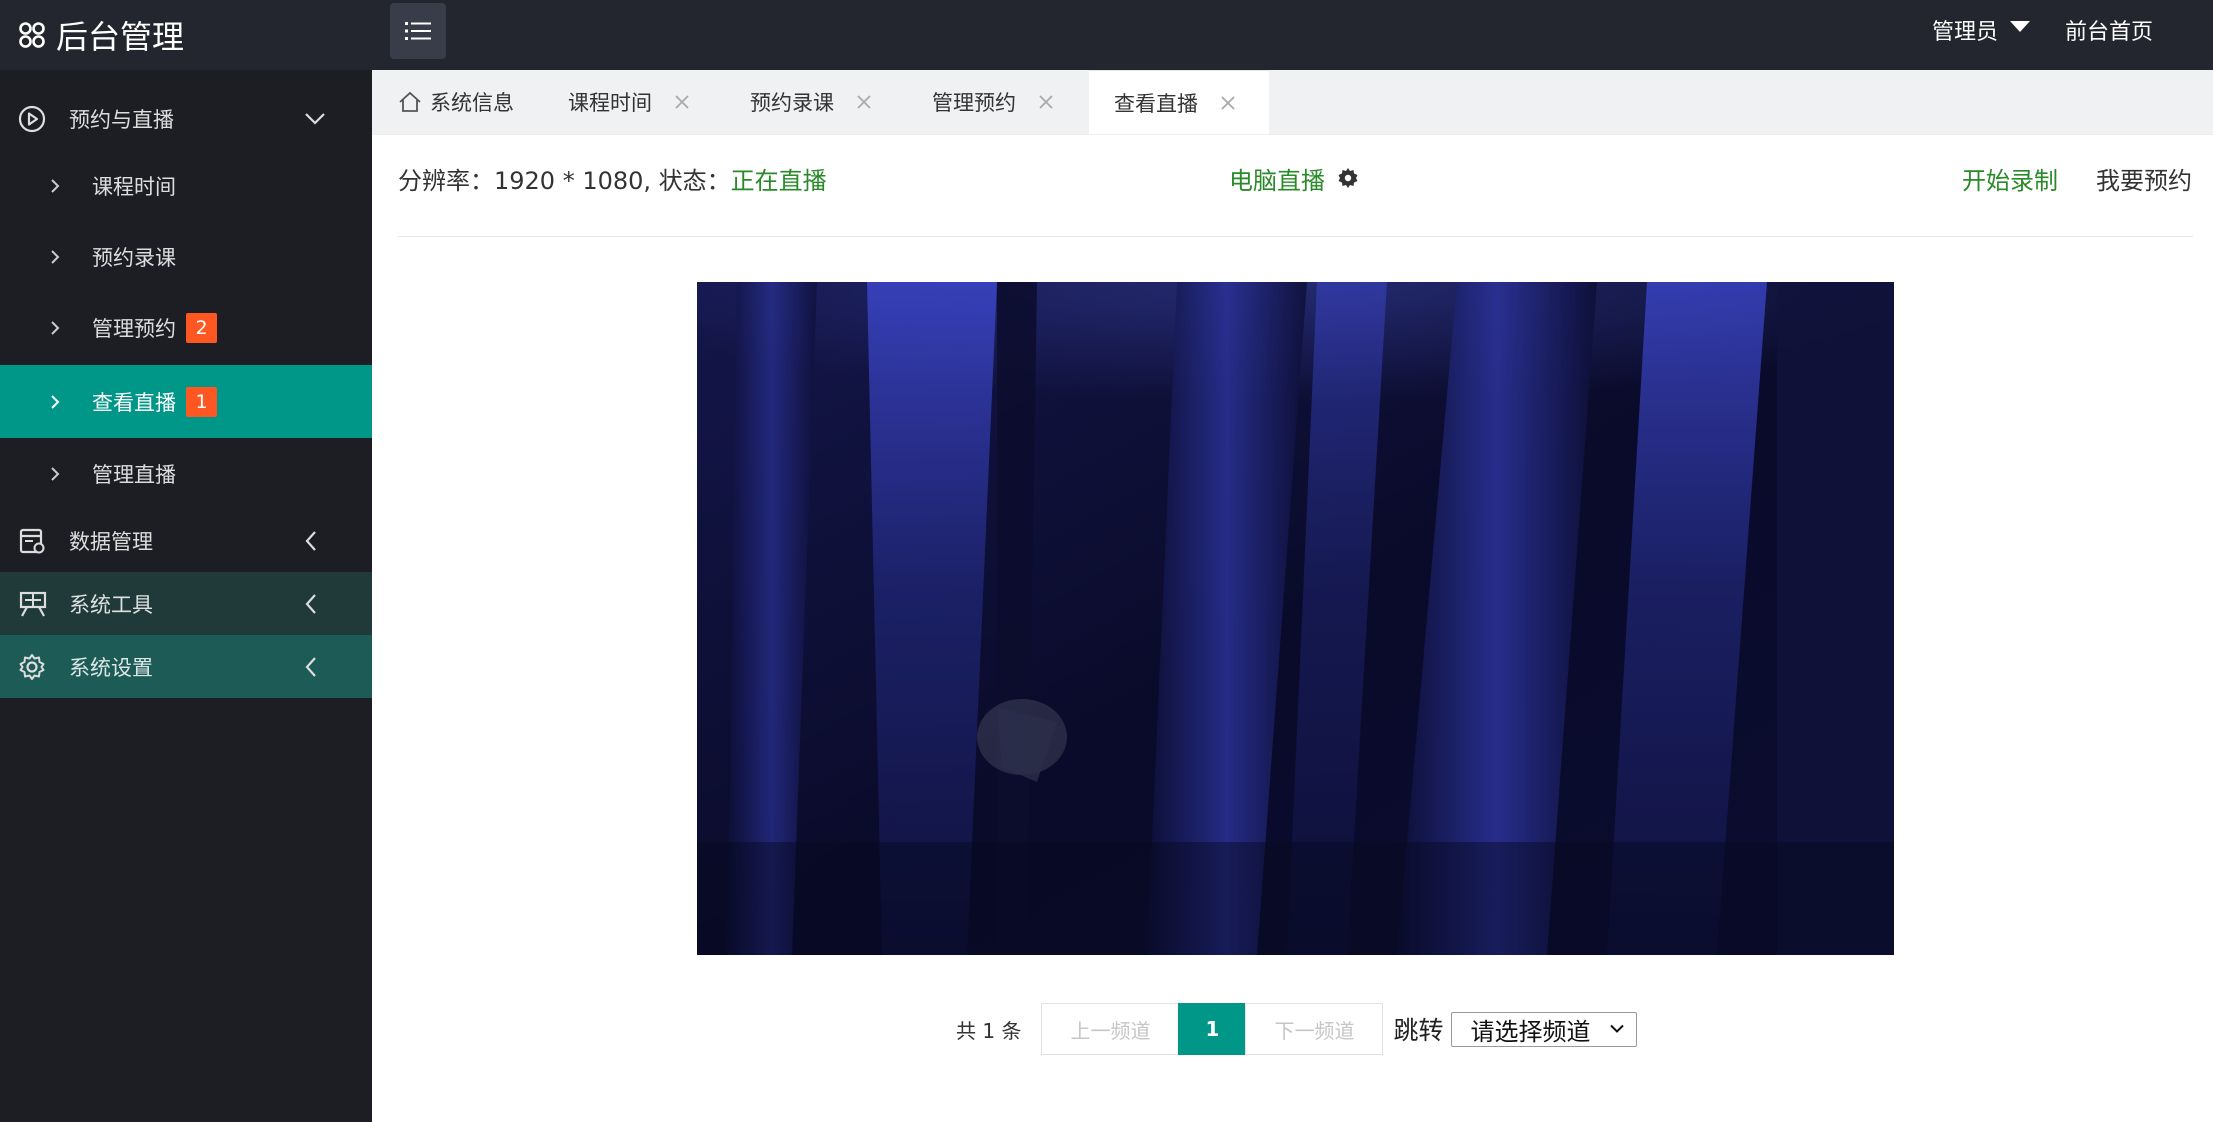  I want to click on sidebar-item-course-time: 课程时间, so click(186, 185).